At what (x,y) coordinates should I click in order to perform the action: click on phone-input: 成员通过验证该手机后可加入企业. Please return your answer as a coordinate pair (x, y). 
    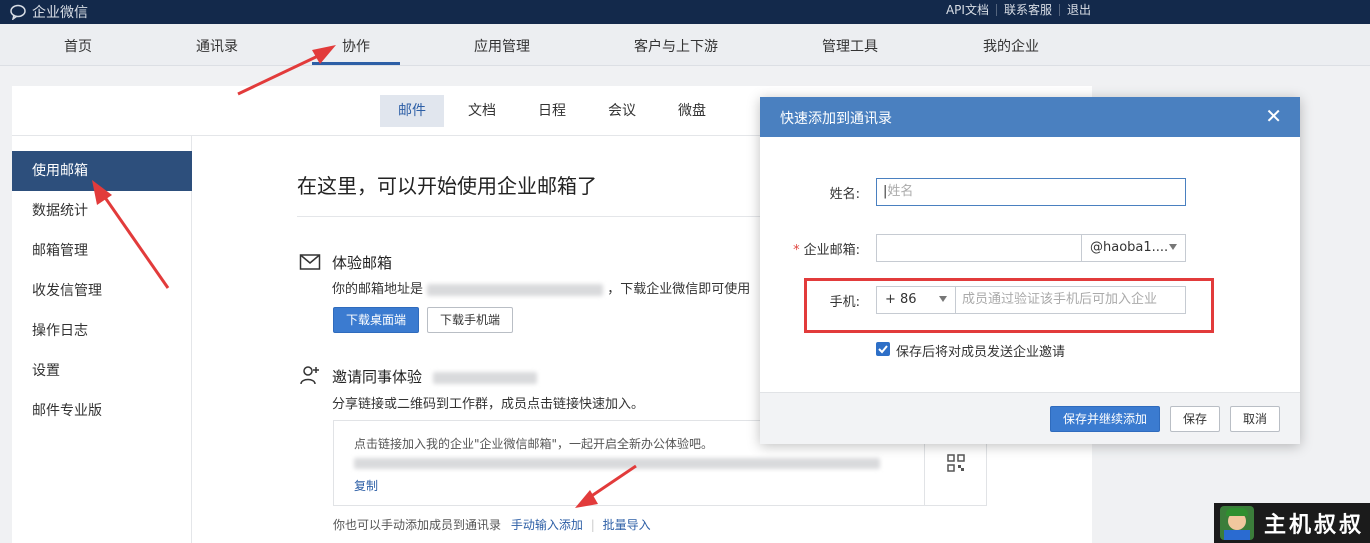
    Looking at the image, I should click on (1070, 300).